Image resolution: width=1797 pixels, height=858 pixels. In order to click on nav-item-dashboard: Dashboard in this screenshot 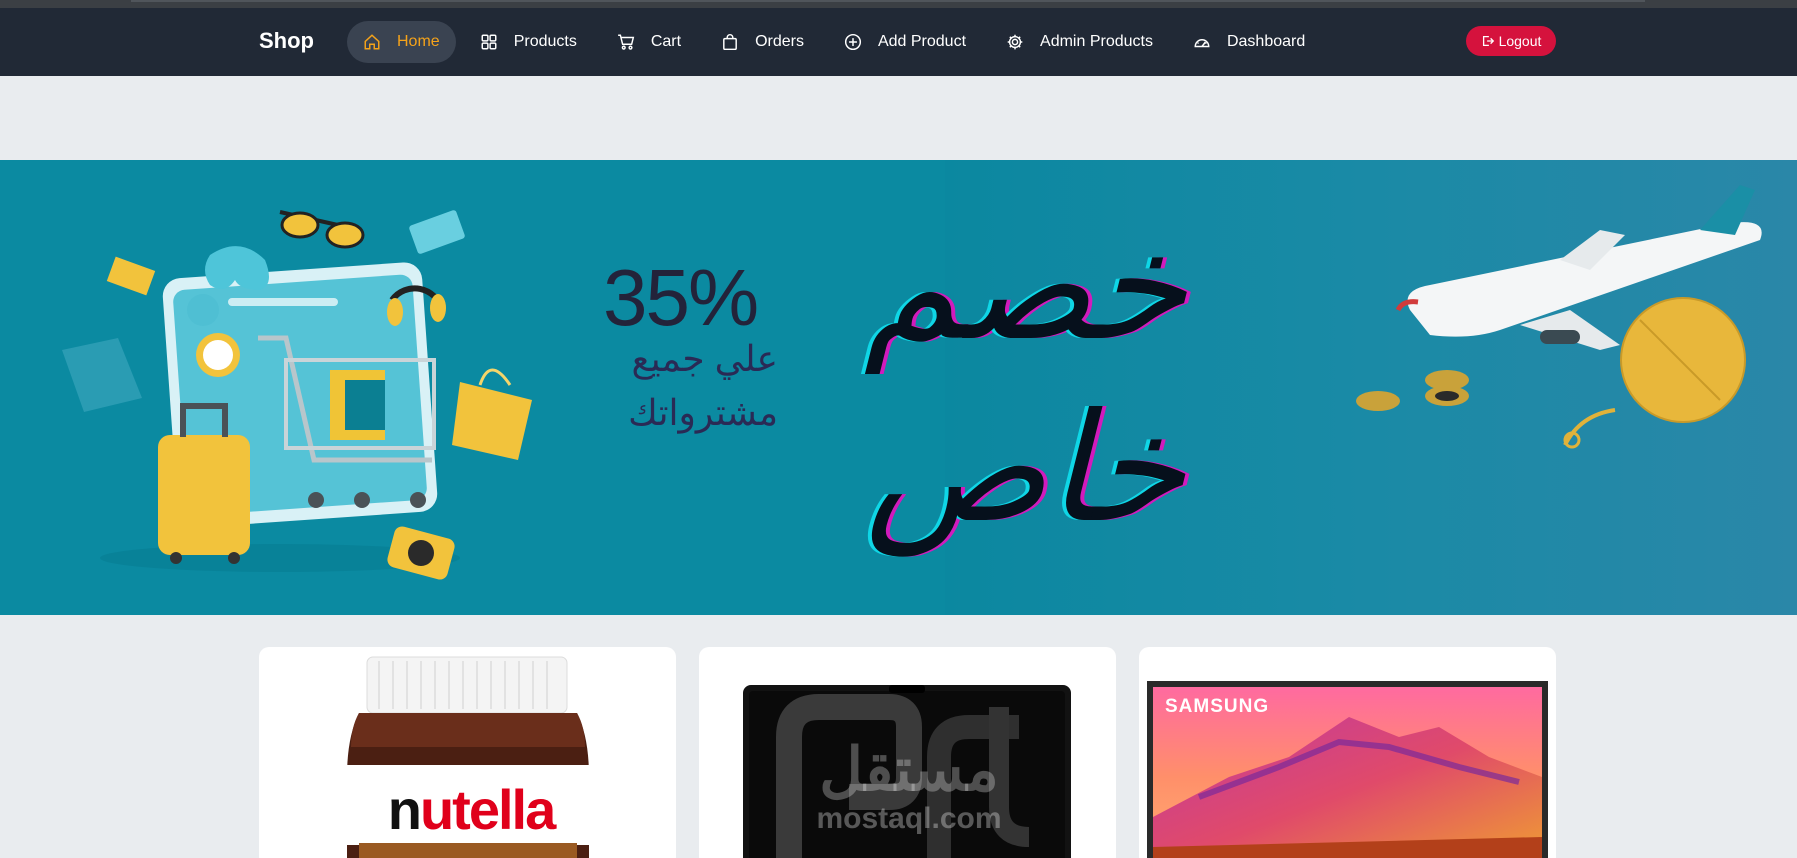, I will do `click(1249, 42)`.